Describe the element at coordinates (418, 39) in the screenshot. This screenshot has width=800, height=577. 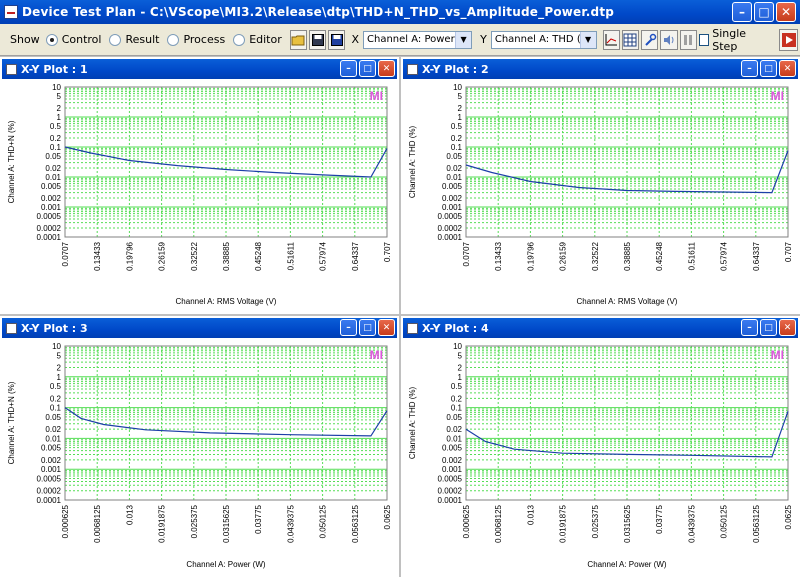
I see `x-channel-select: Channel A: Power (W) ▼` at that location.